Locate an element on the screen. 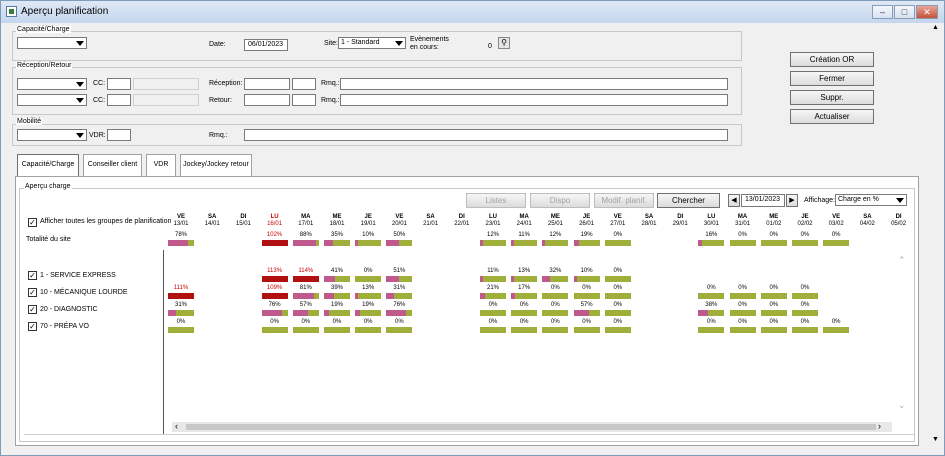 Image resolution: width=945 pixels, height=456 pixels. window-vertical-scrollbar is located at coordinates (936, 236).